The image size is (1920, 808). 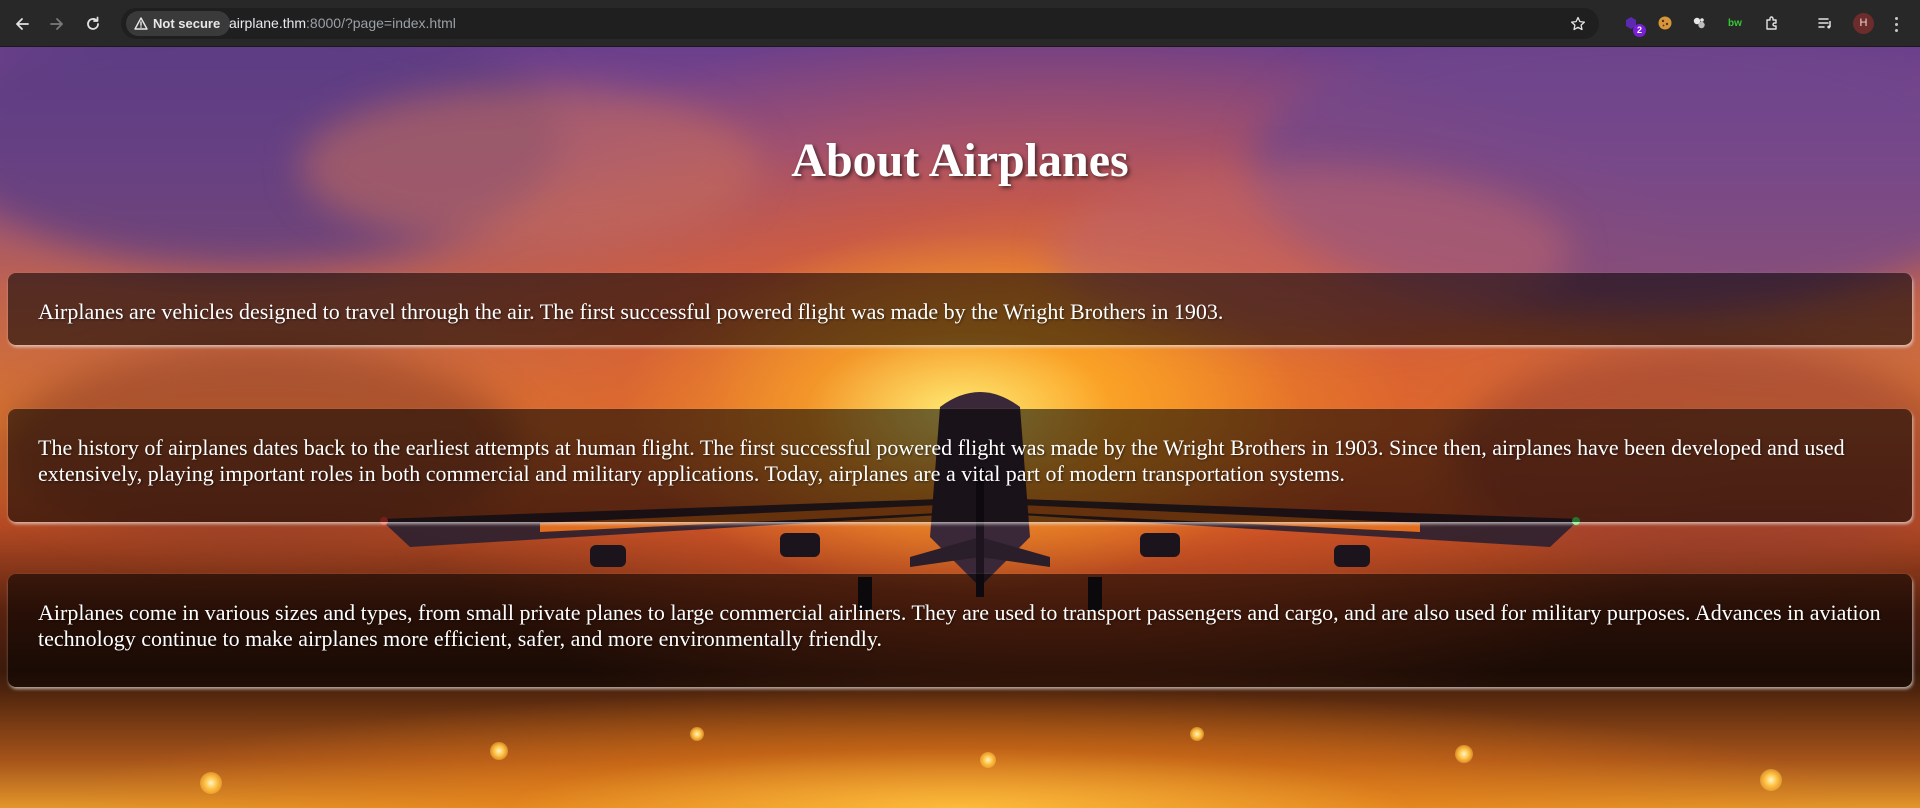 I want to click on cookie-extension-icon, so click(x=1665, y=23).